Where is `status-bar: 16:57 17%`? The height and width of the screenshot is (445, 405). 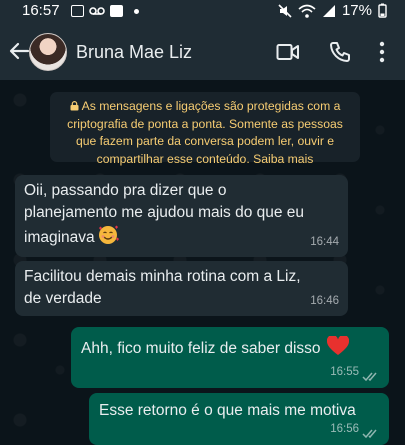 status-bar: 16:57 17% is located at coordinates (202, 12).